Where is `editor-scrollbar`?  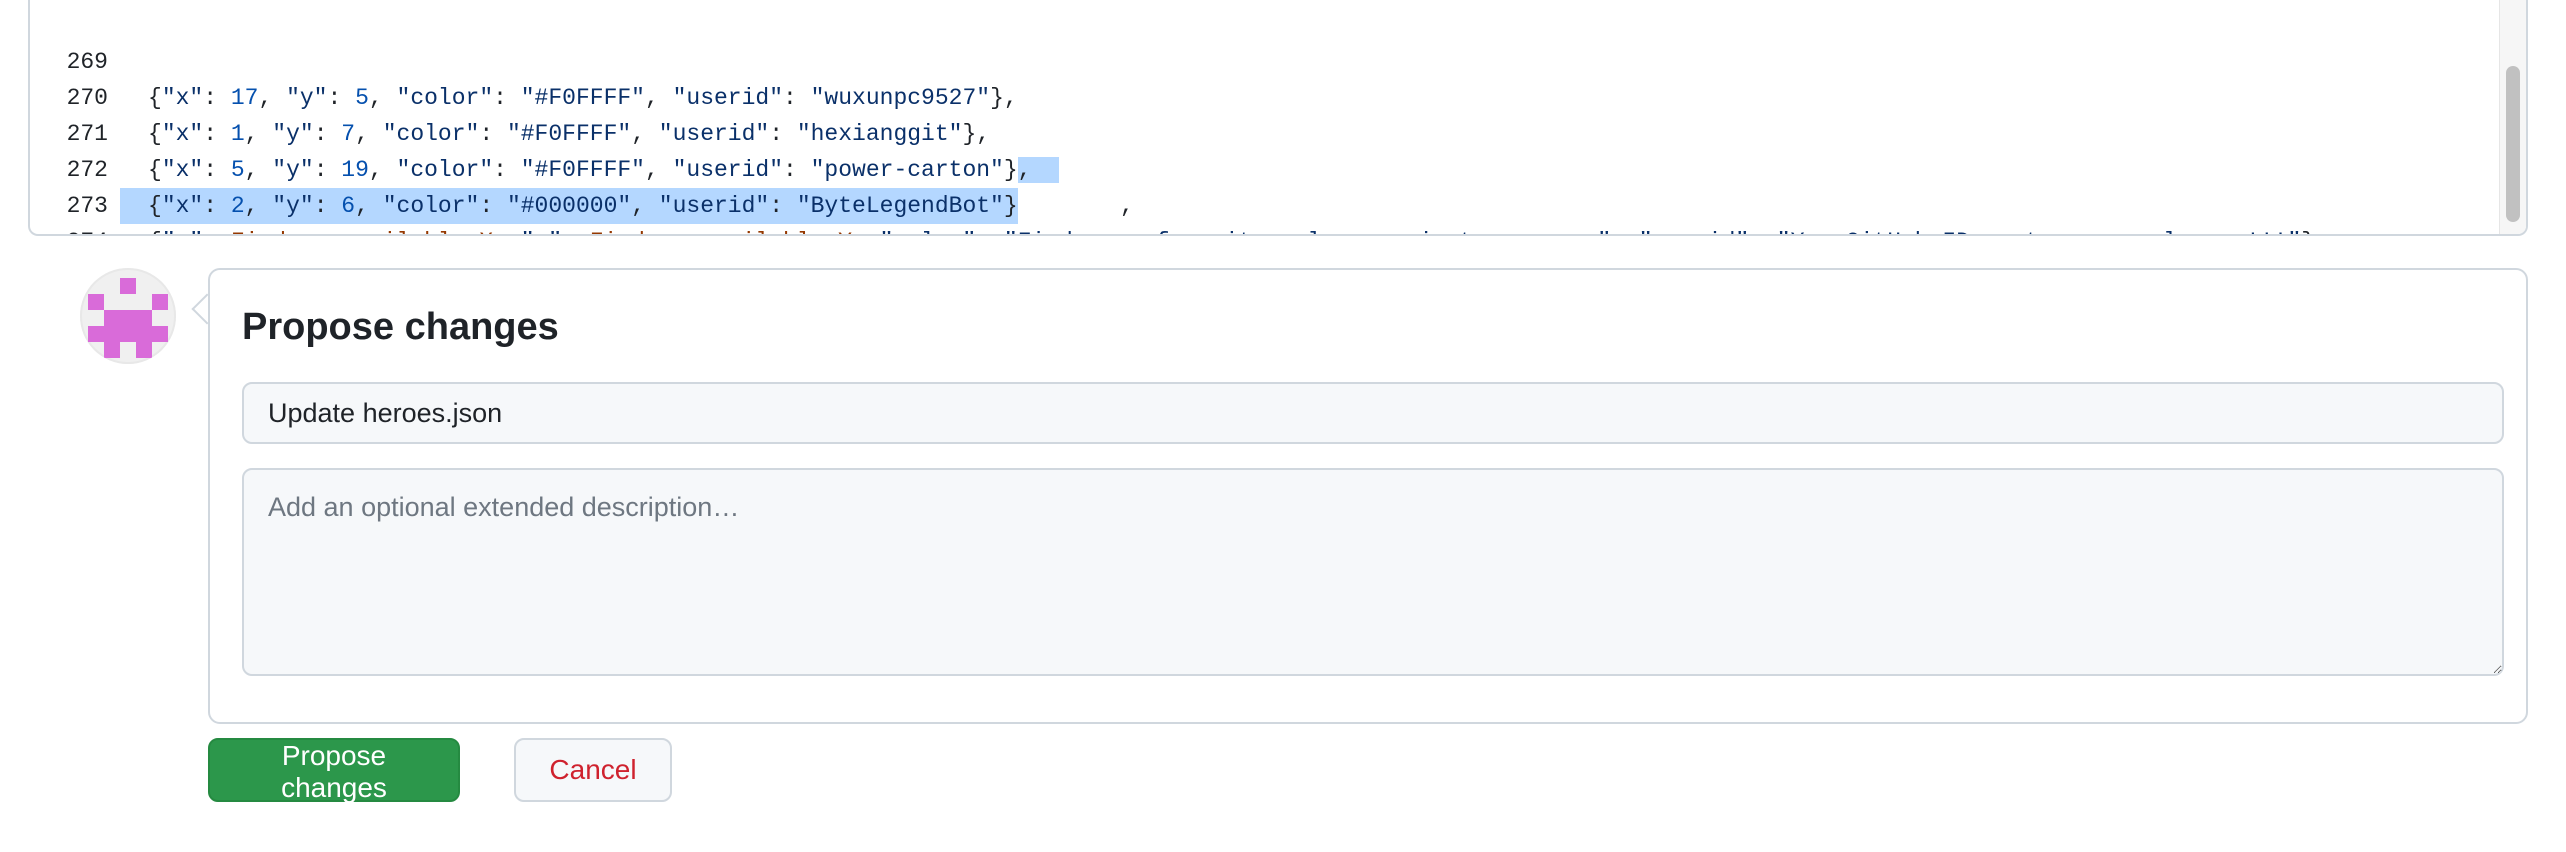
editor-scrollbar is located at coordinates (2512, 117).